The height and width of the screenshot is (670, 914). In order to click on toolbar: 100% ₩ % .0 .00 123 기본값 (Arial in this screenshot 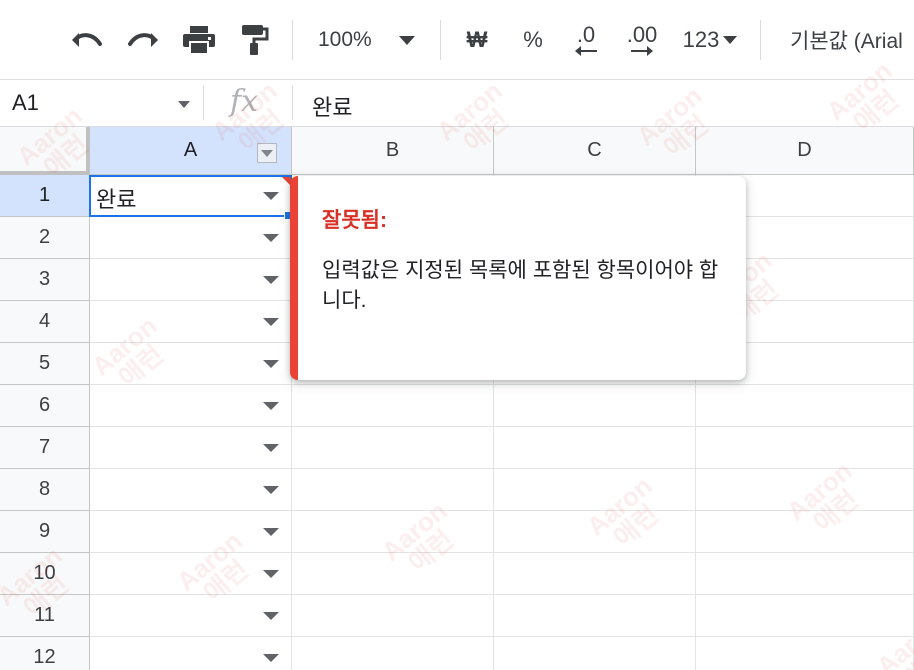, I will do `click(457, 40)`.